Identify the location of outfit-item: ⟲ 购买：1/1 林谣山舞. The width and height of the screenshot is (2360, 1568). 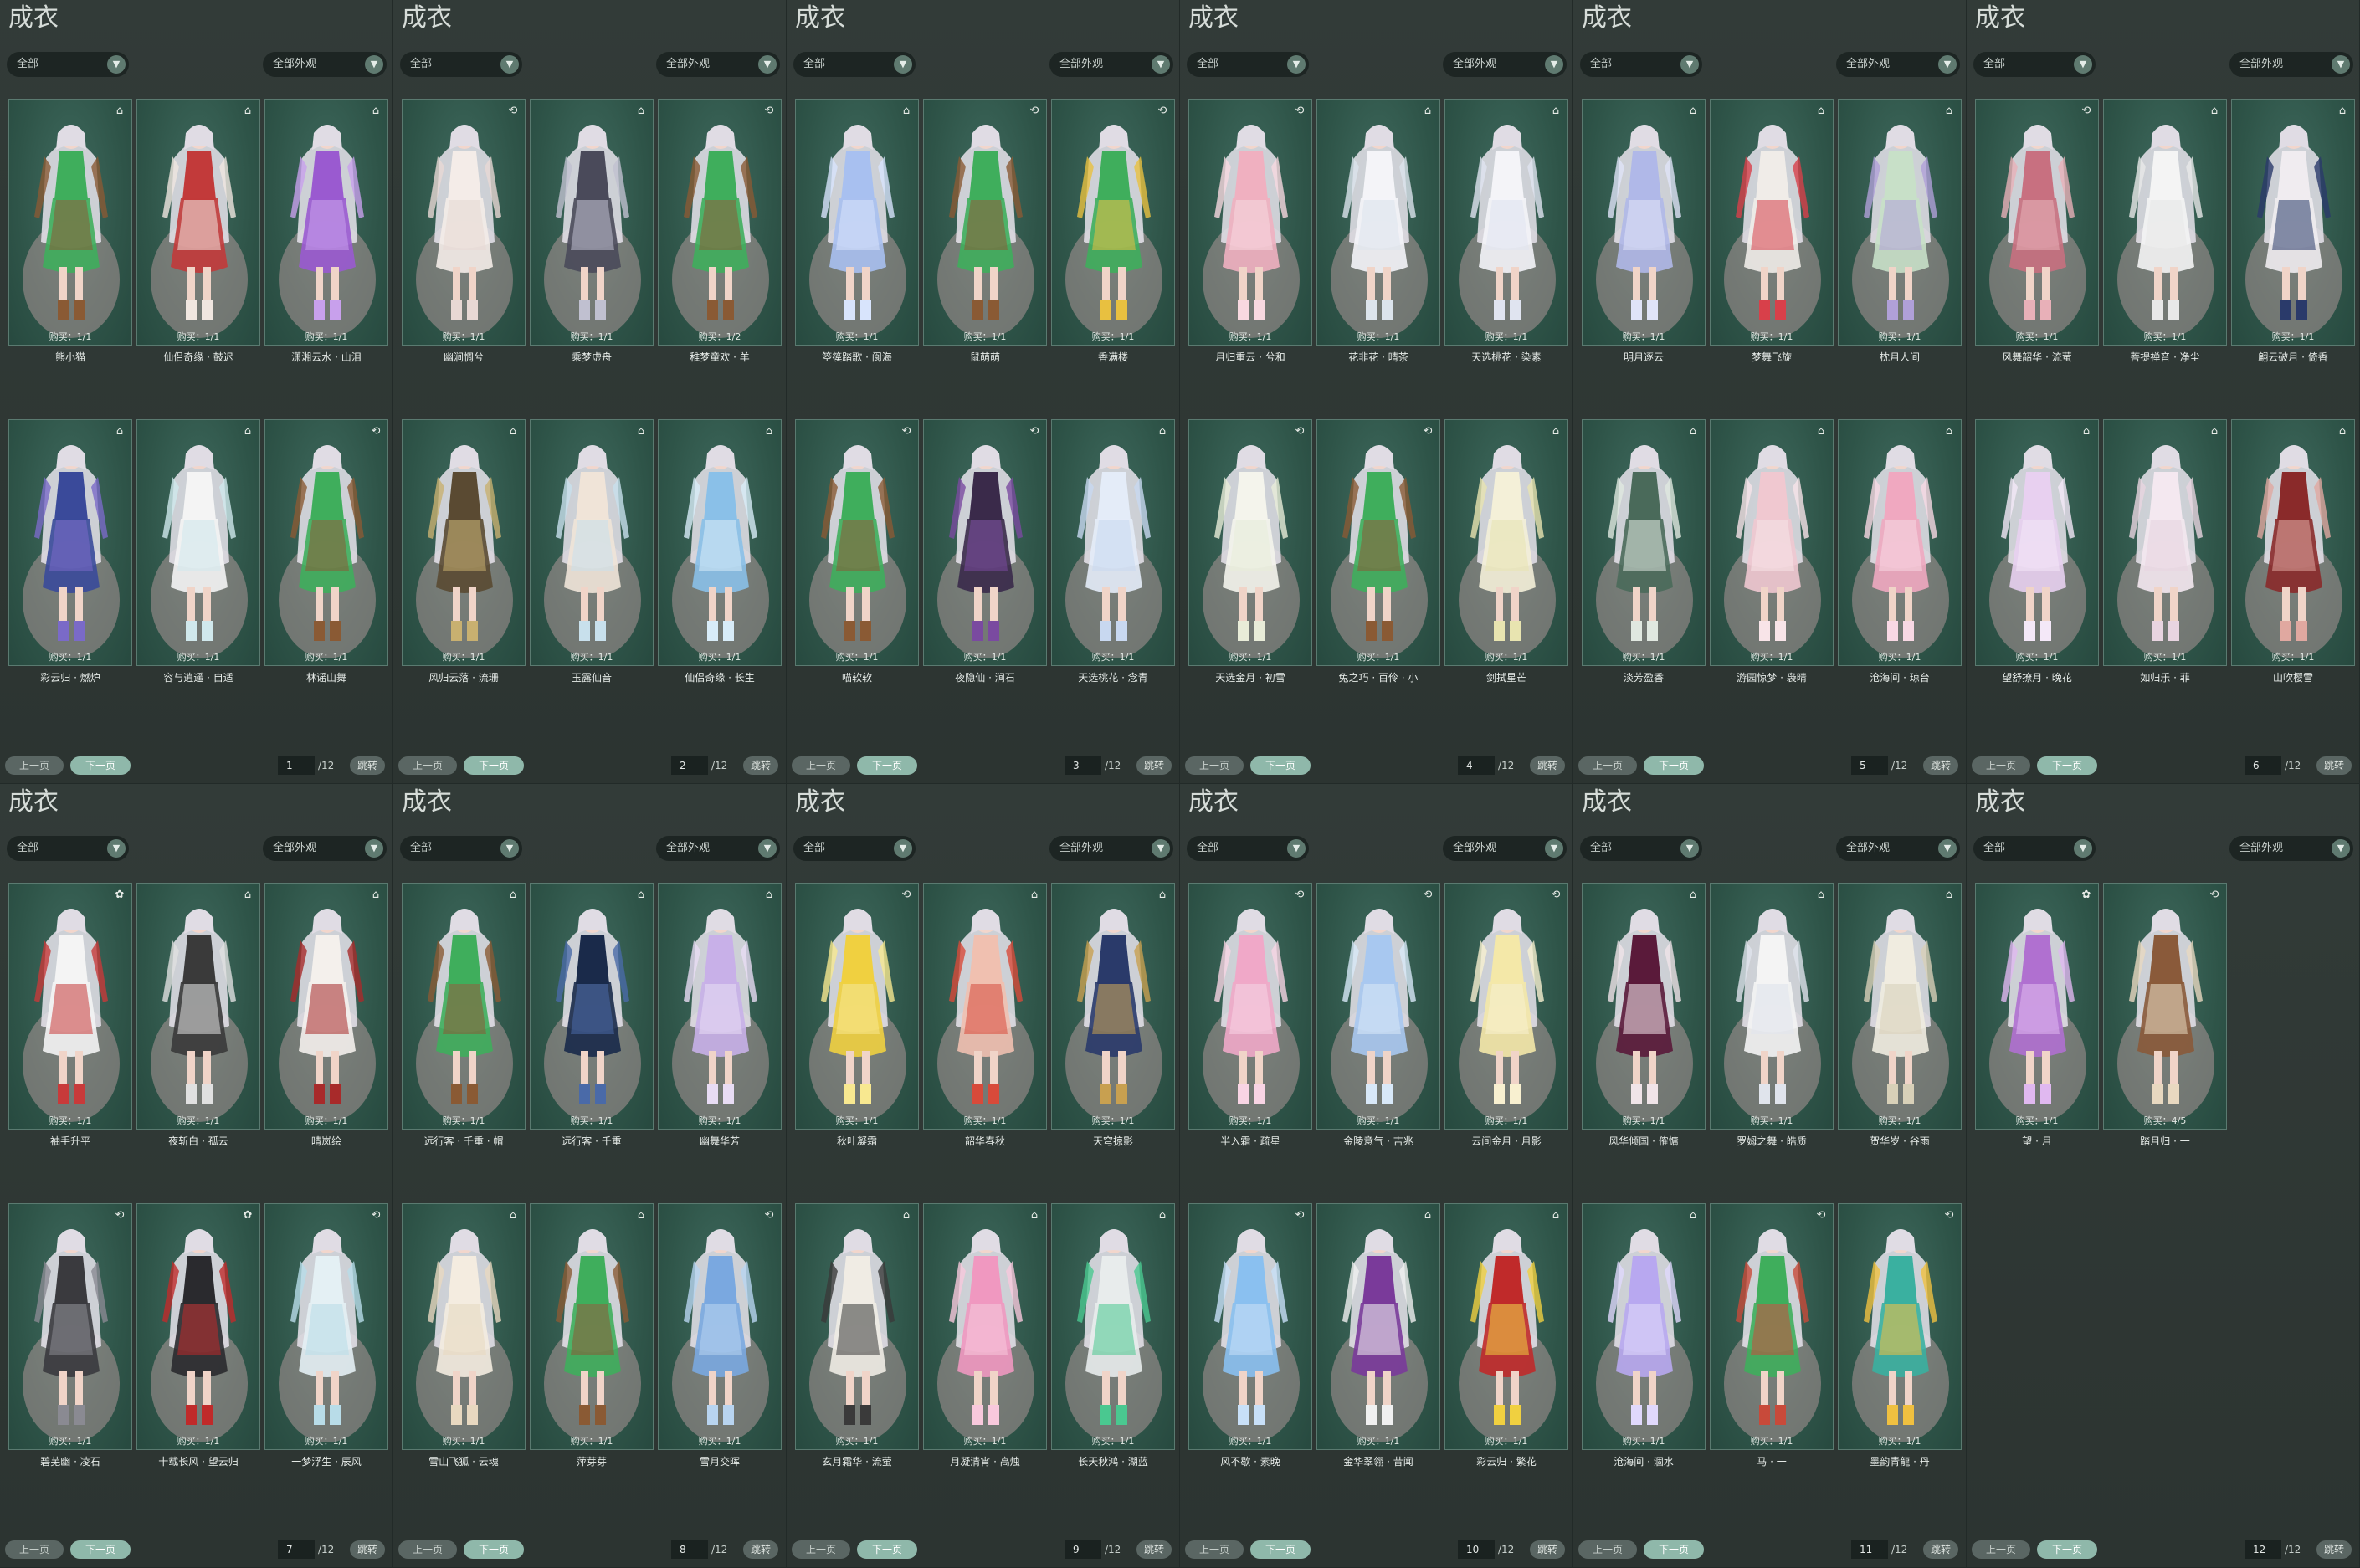
(326, 559).